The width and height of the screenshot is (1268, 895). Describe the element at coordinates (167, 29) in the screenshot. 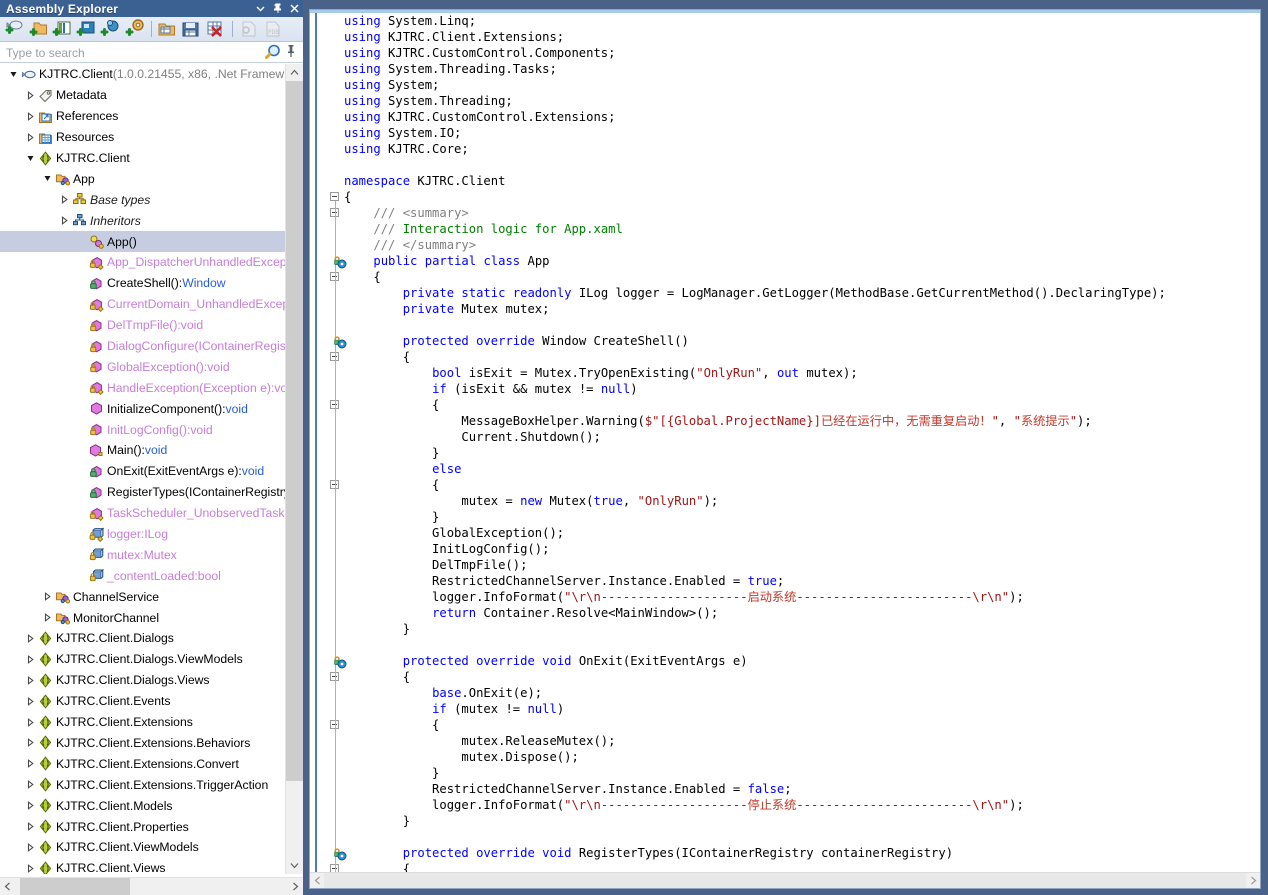

I see `open-assembly-list-icon` at that location.